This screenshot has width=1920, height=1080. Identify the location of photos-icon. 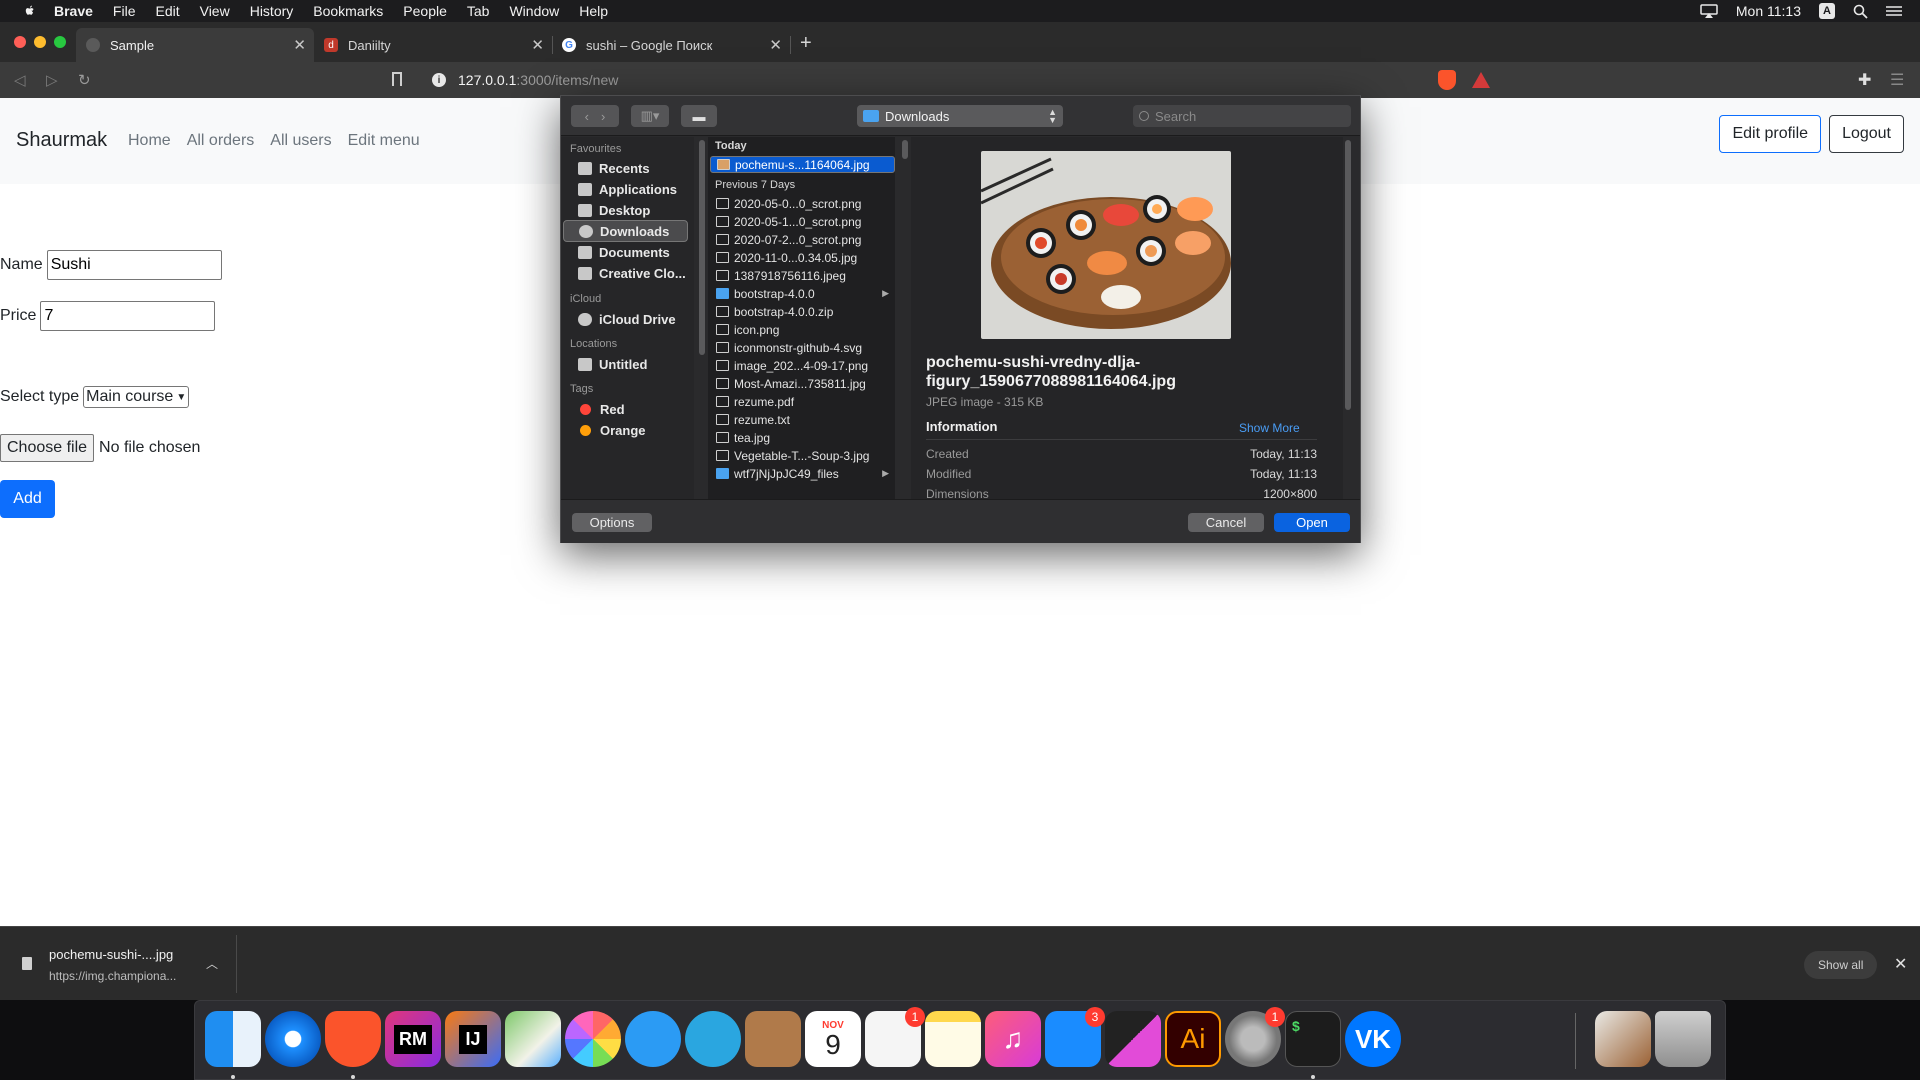
(593, 1039).